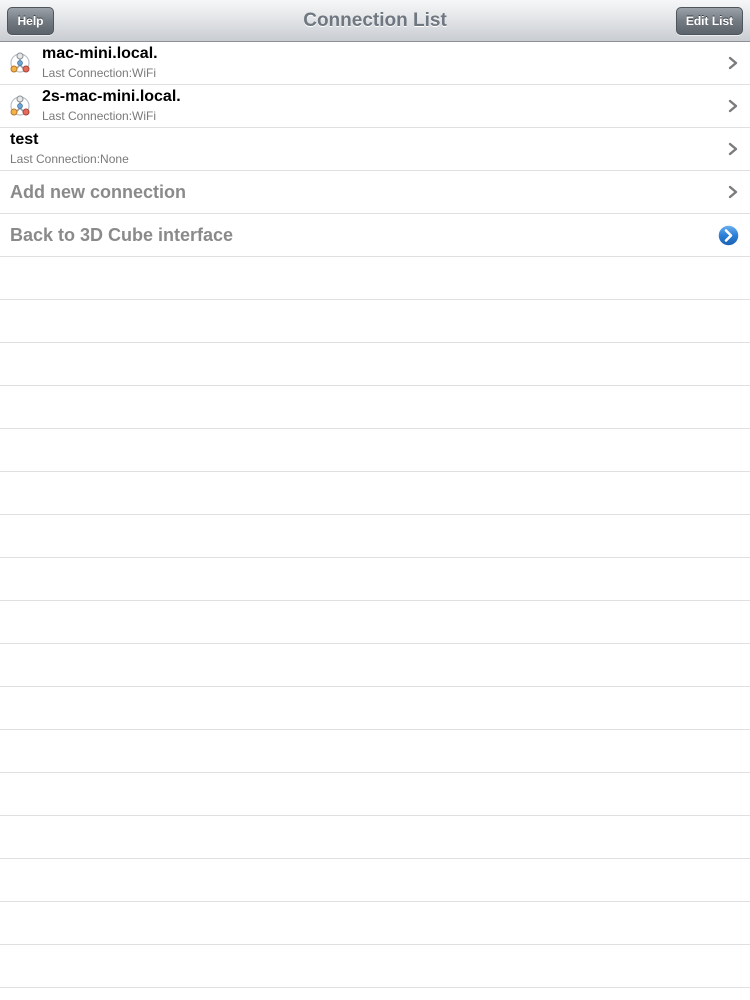 Image resolution: width=750 pixels, height=1000 pixels. I want to click on detail-disclosure-icon, so click(728, 235).